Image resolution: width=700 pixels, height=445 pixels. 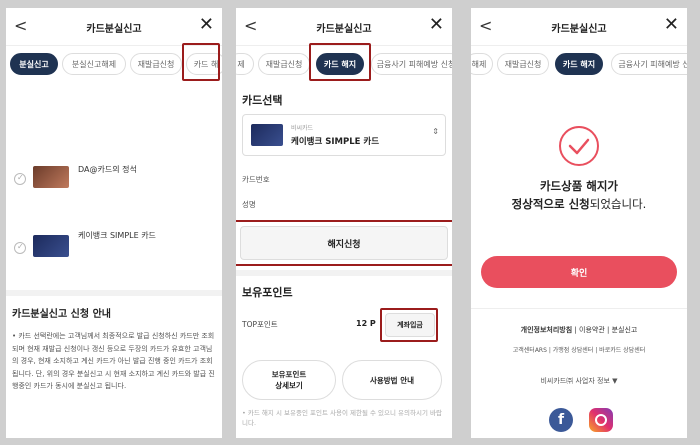 I want to click on footer-links-1: 개인정보처리방침 | 이용약관 | 분실신고, so click(x=579, y=330).